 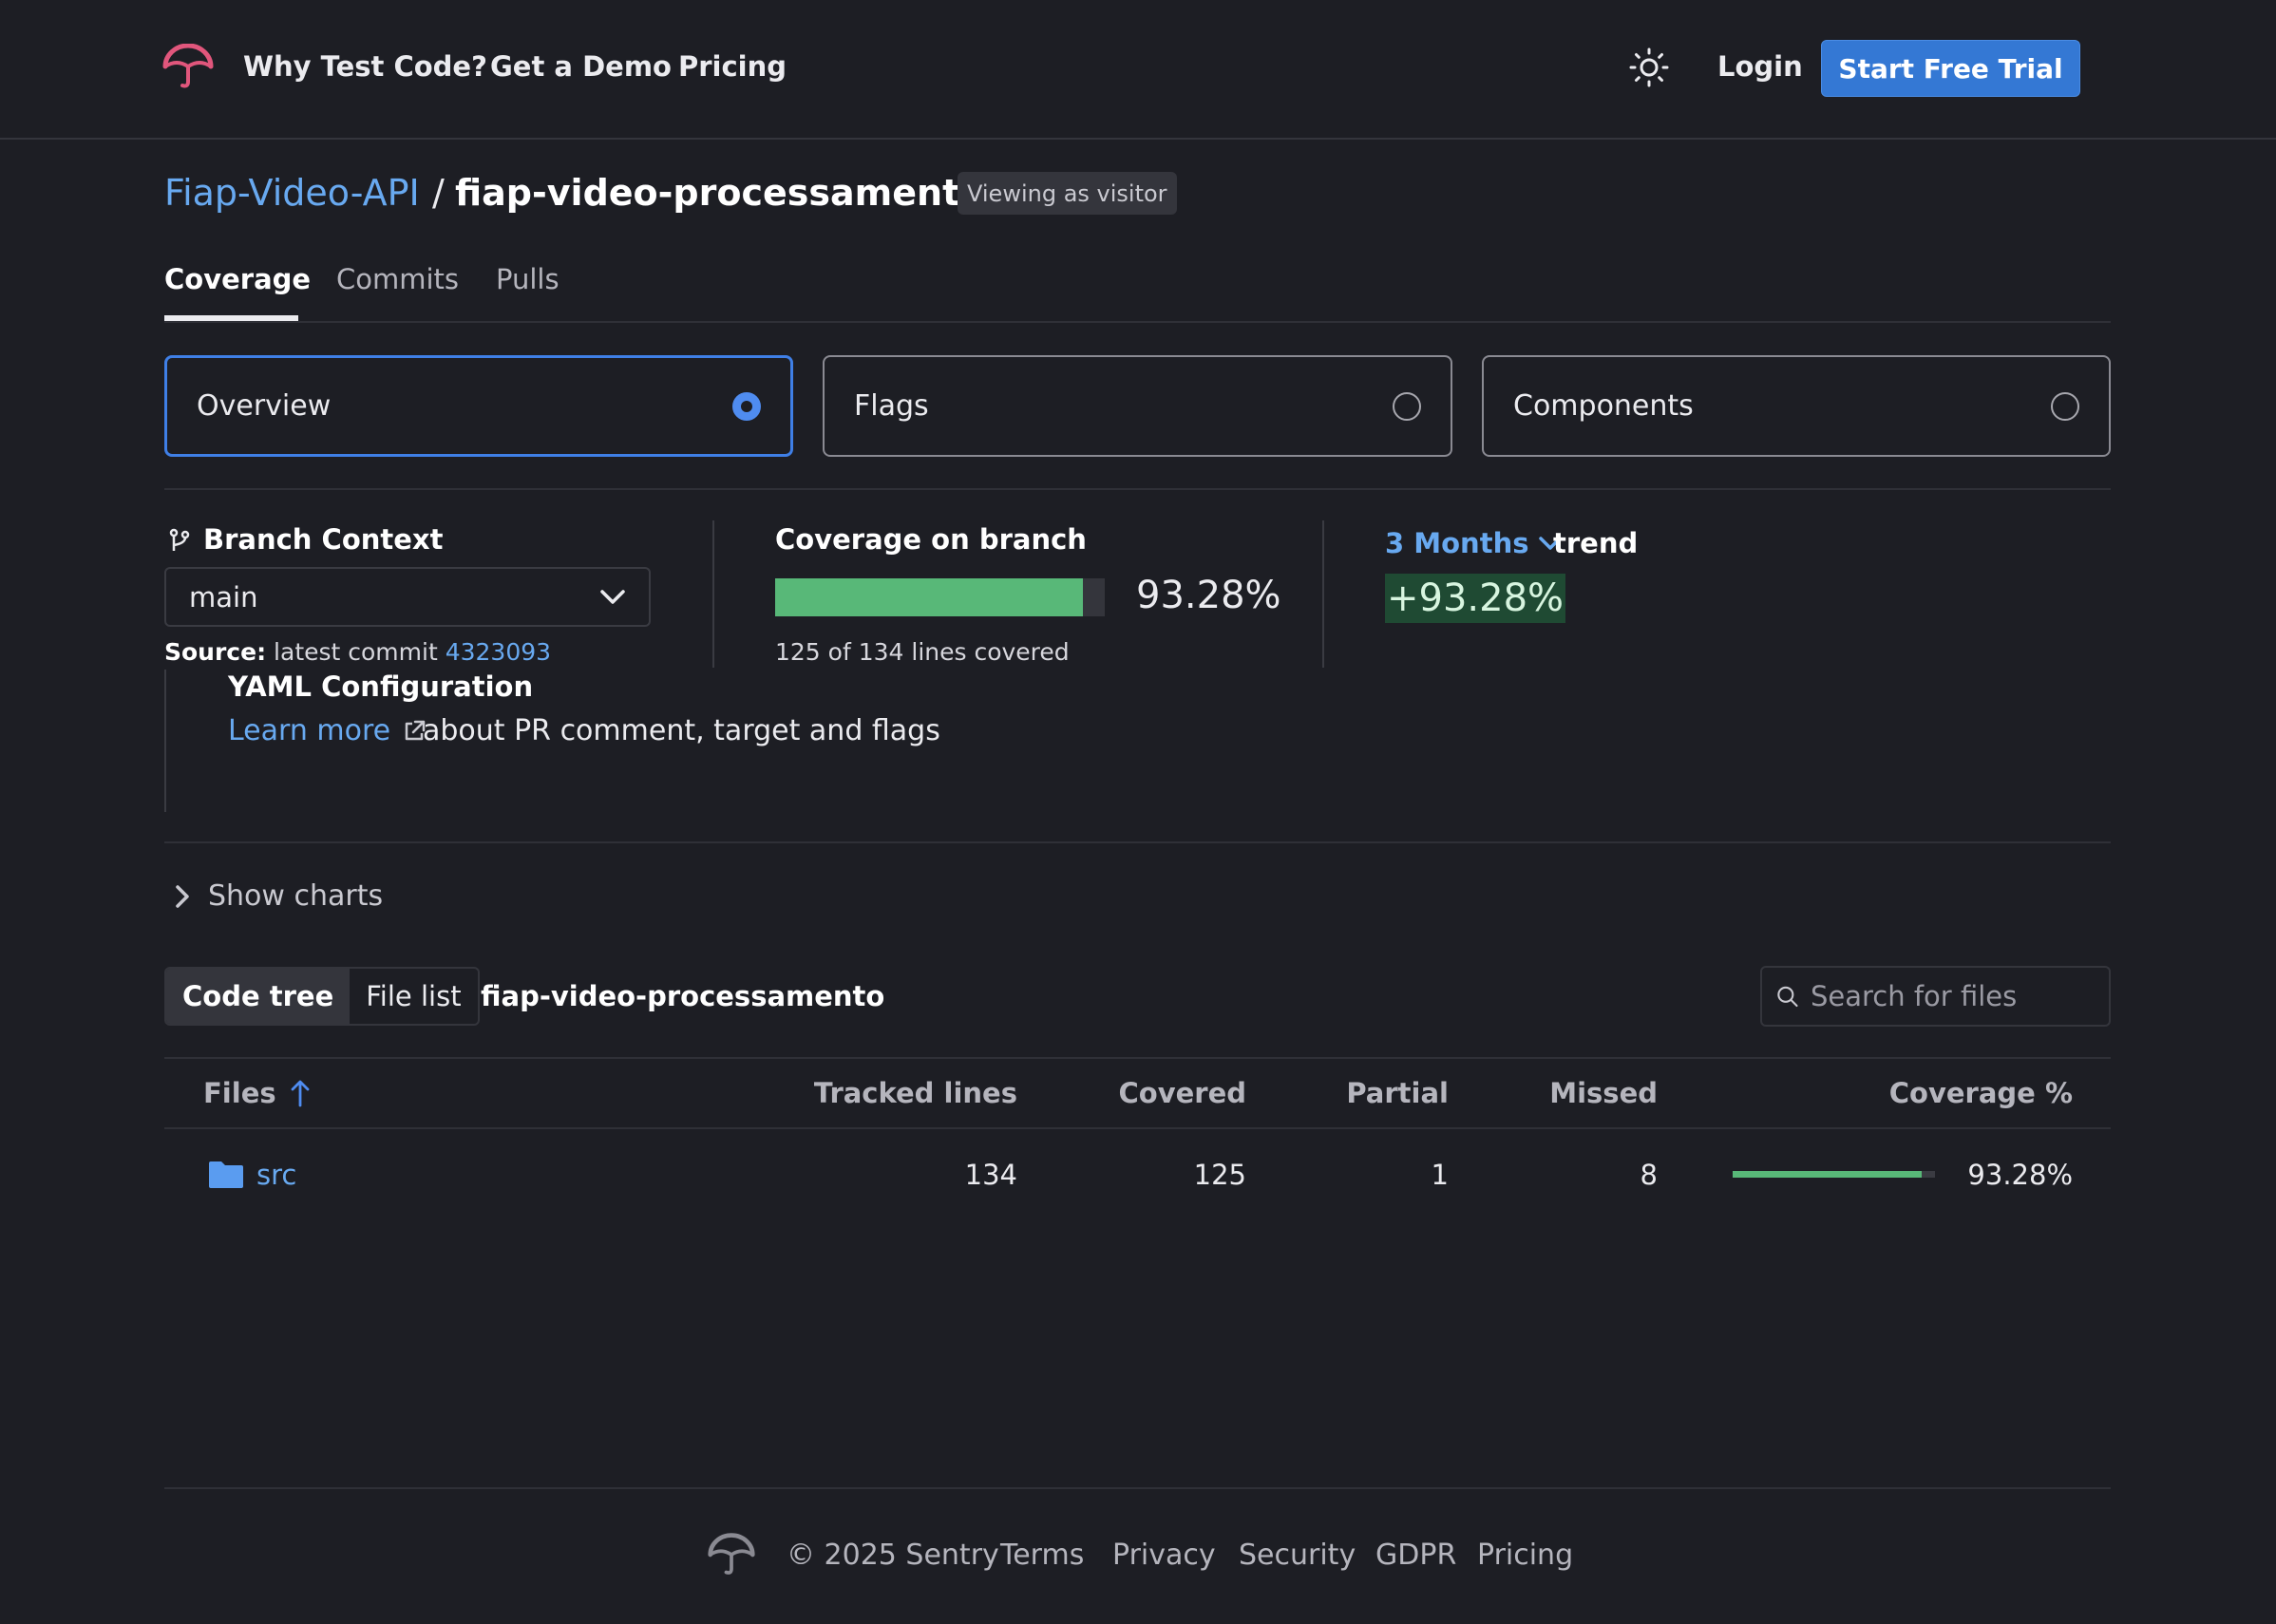 What do you see at coordinates (1067, 193) in the screenshot?
I see `visitor-badge: Viewing as visitor` at bounding box center [1067, 193].